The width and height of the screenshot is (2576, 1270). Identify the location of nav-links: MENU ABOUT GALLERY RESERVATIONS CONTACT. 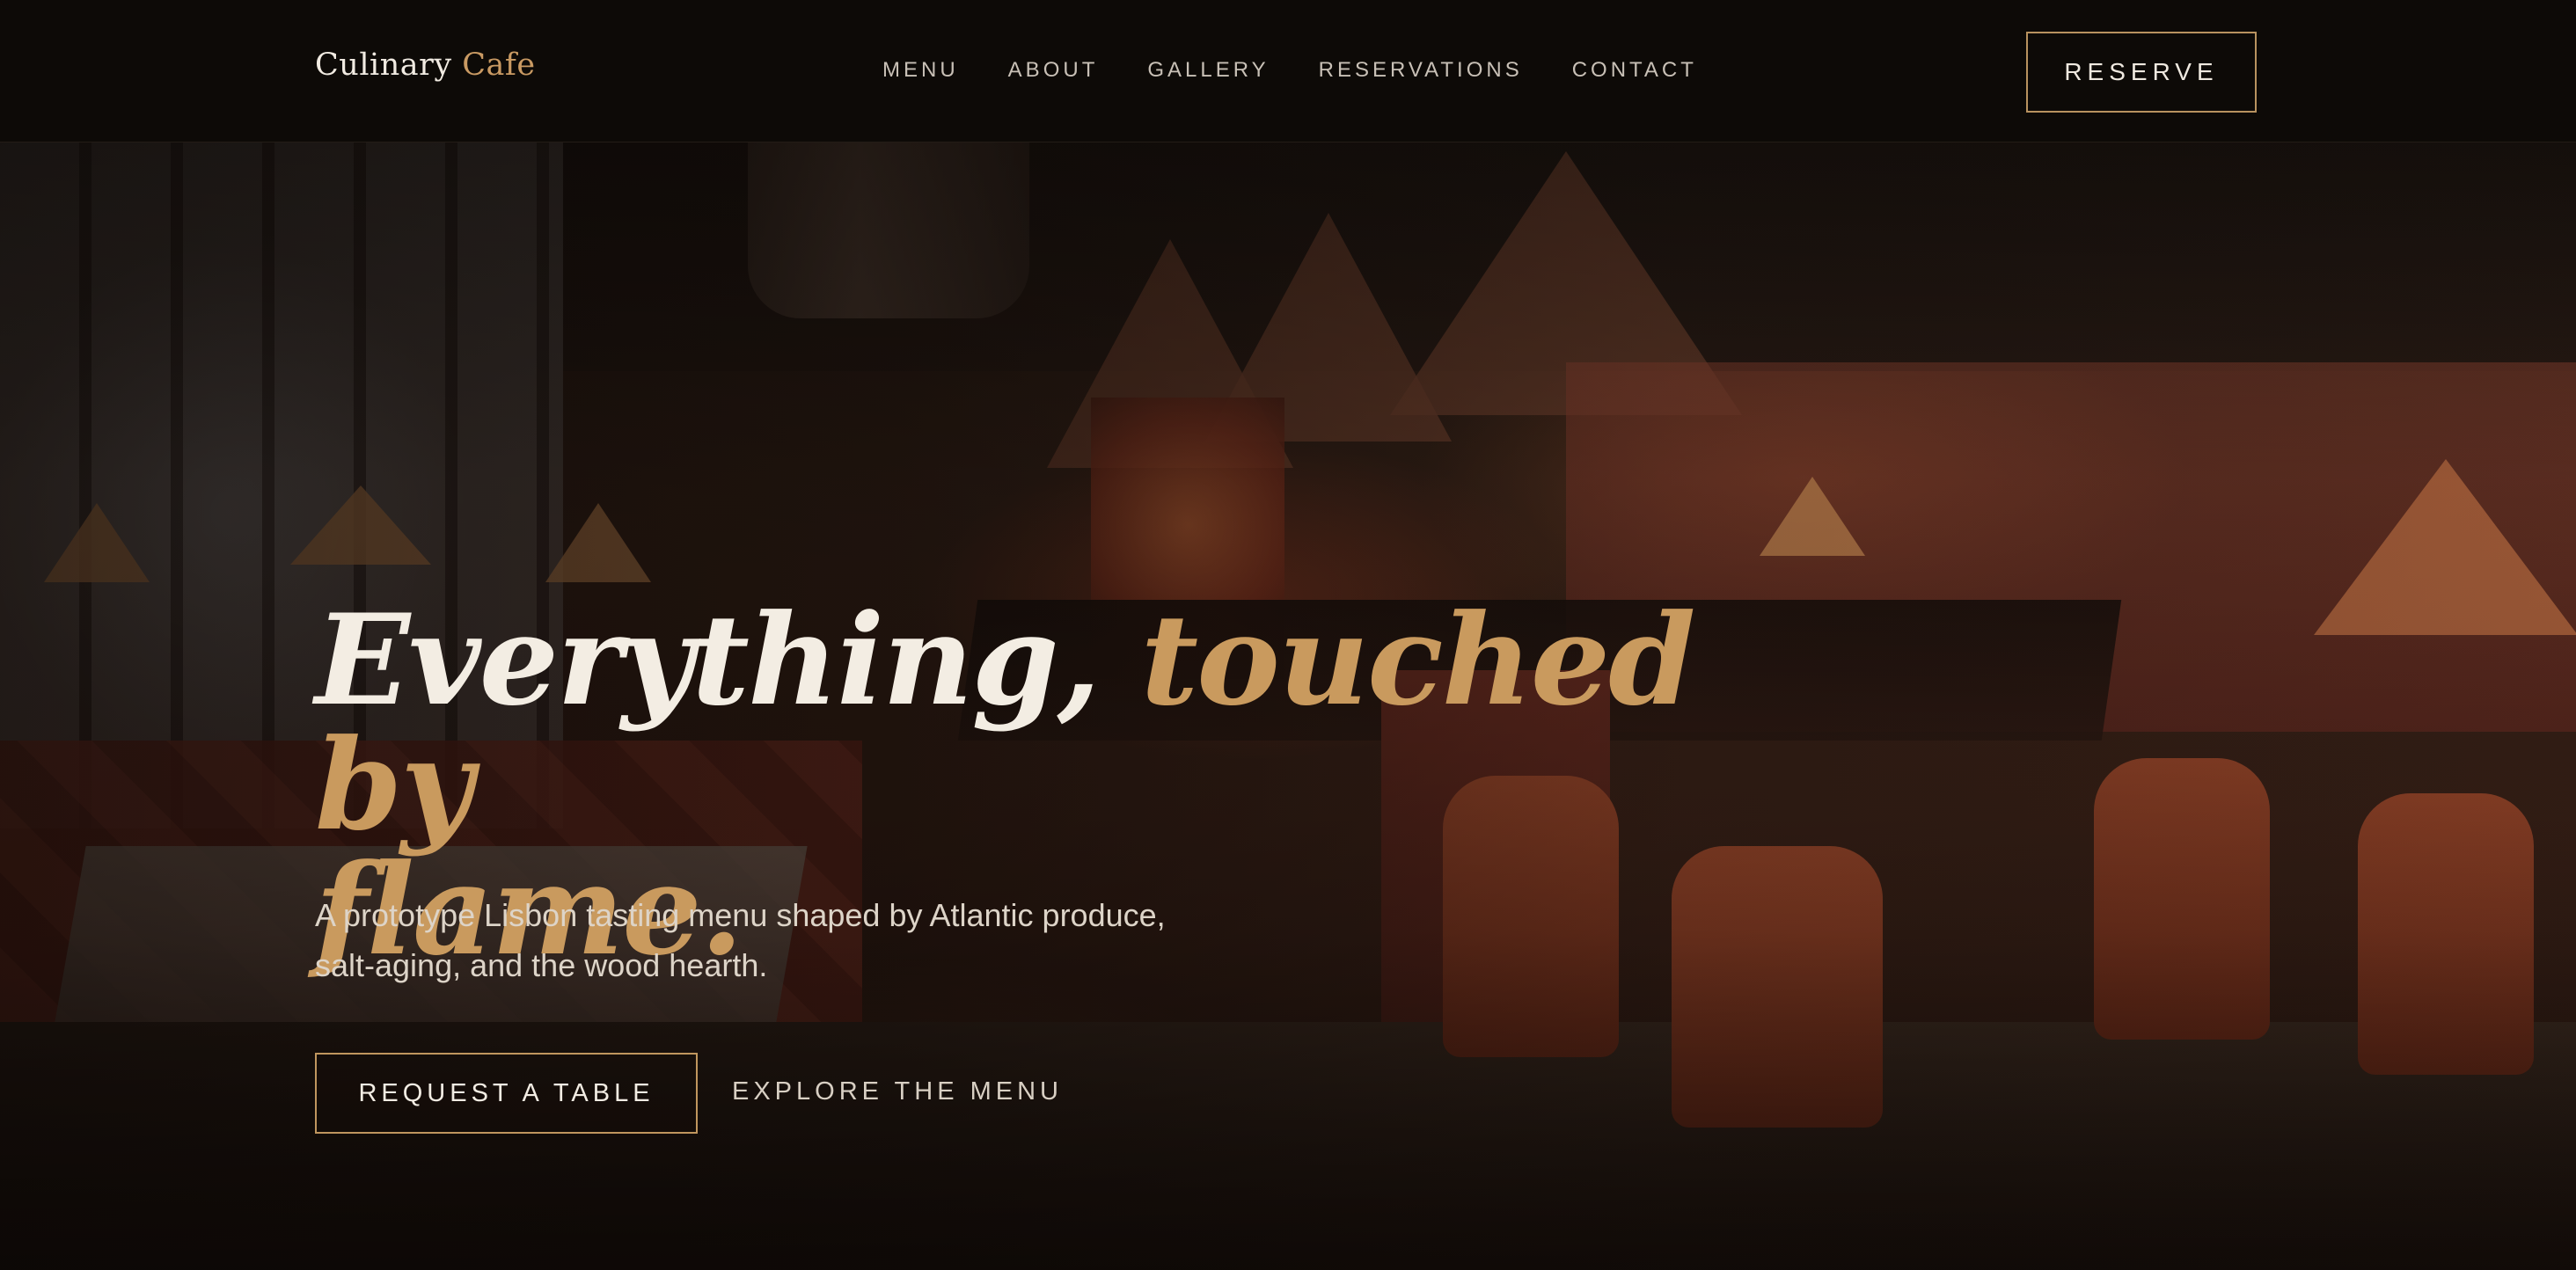
(1314, 71).